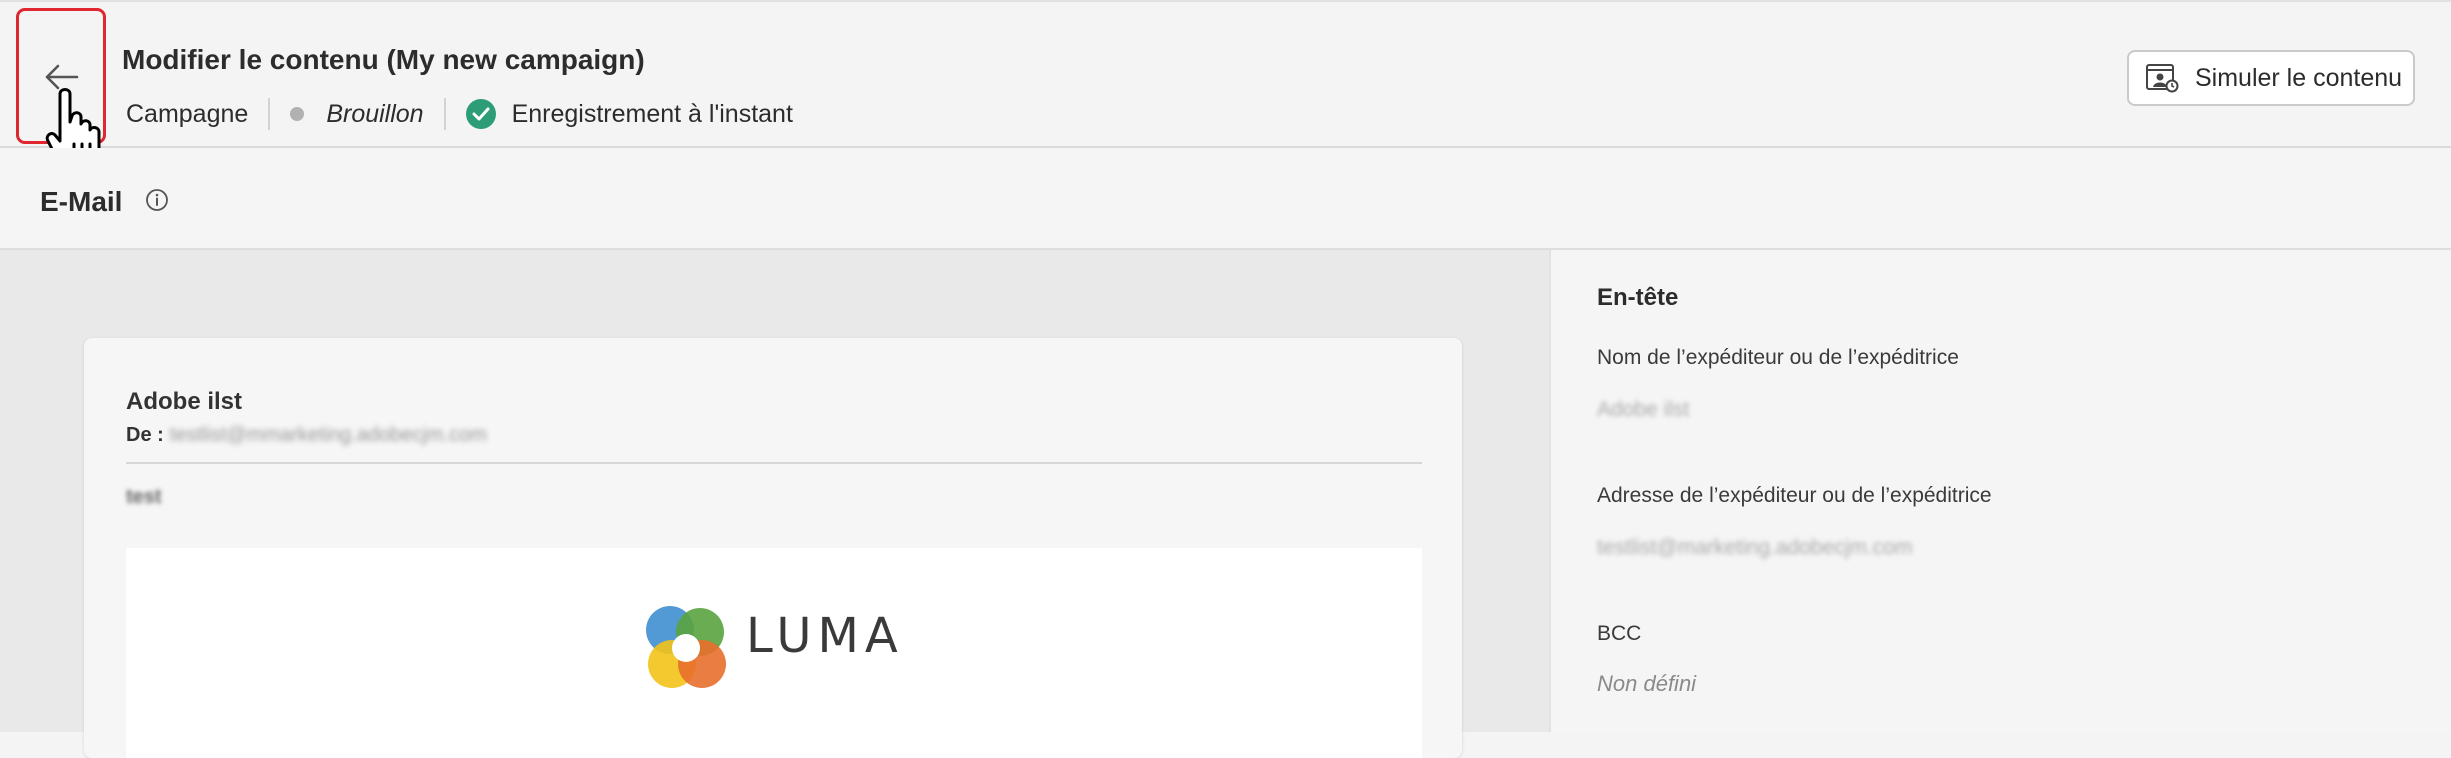 The height and width of the screenshot is (758, 2451). Describe the element at coordinates (480, 114) in the screenshot. I see `checkmark-circle-icon` at that location.